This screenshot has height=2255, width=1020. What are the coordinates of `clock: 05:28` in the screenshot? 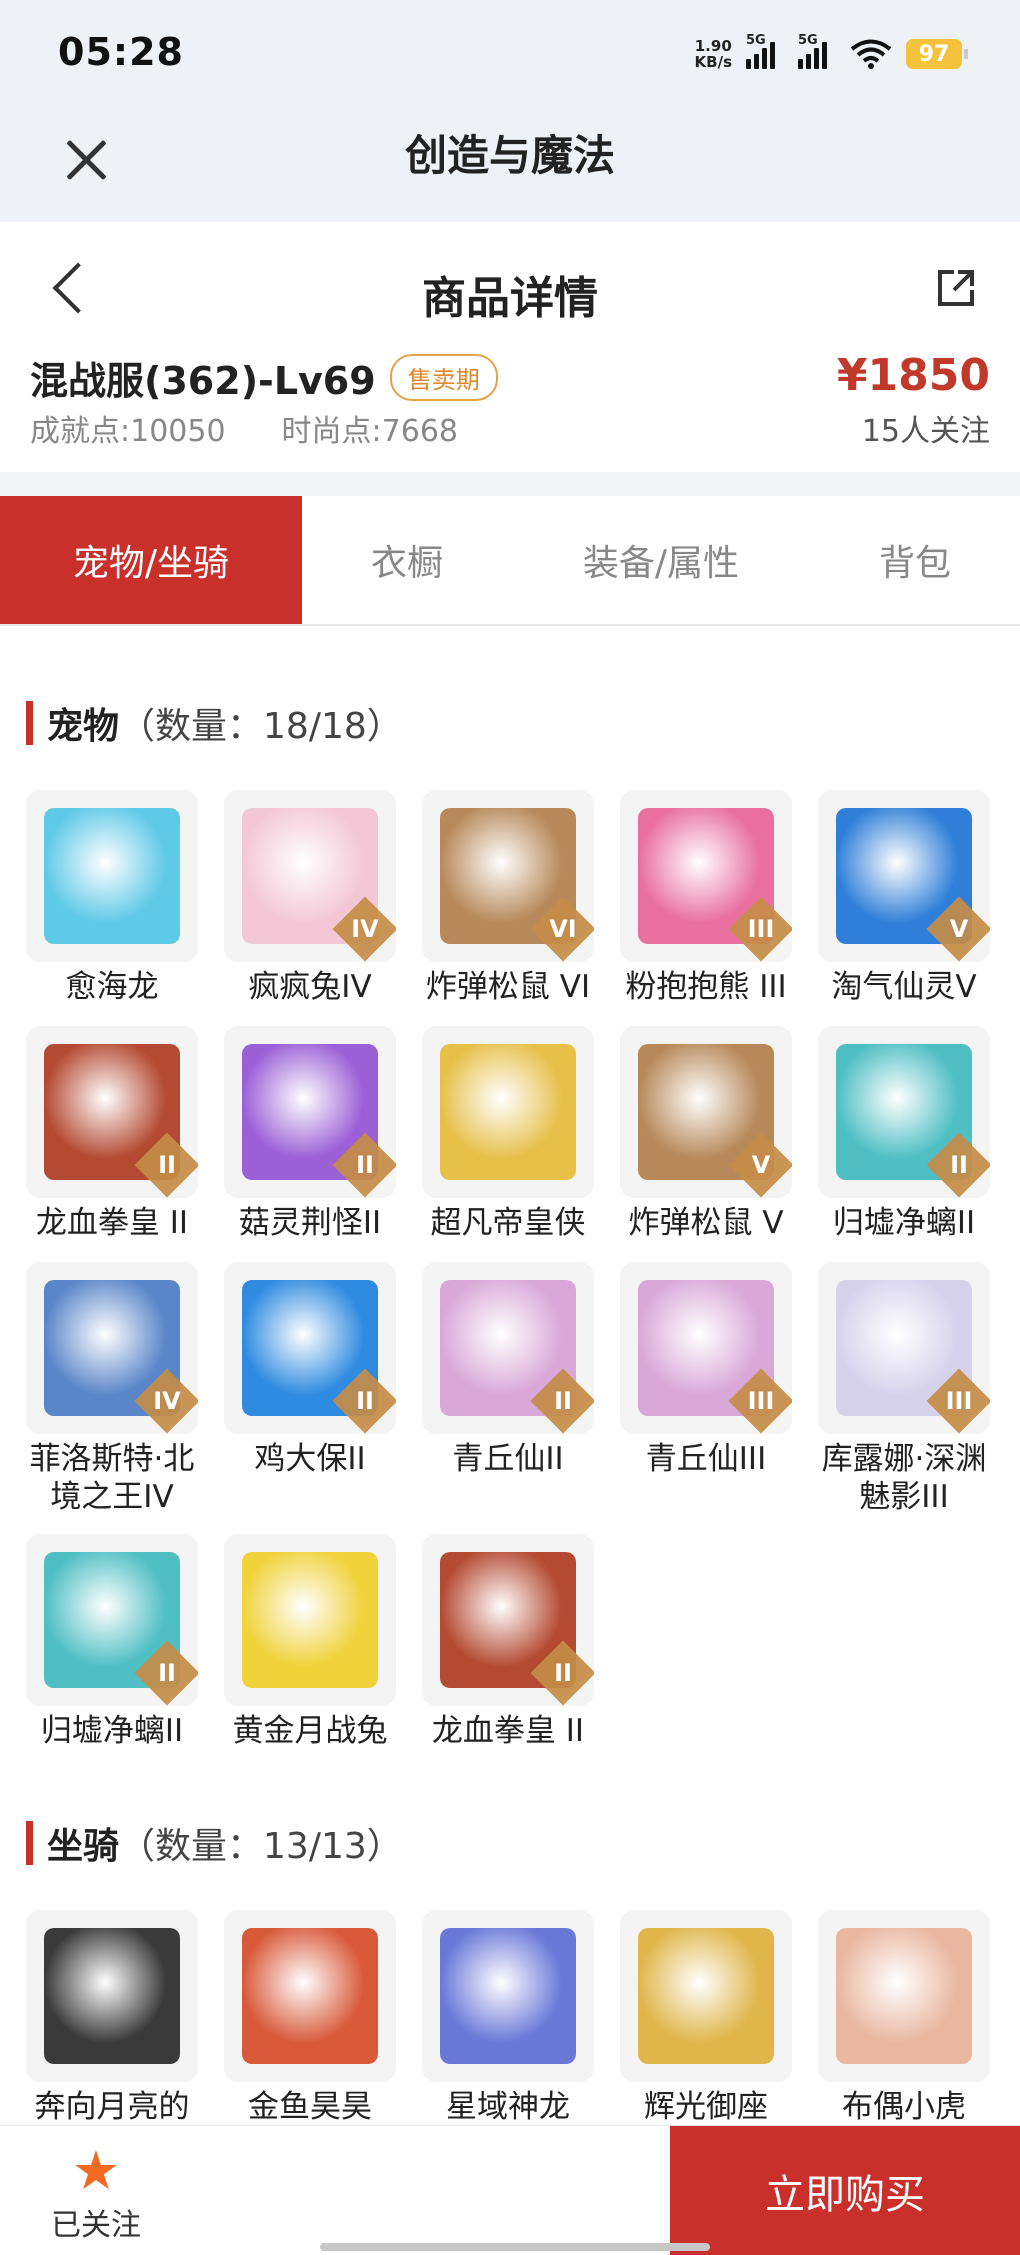 It's located at (121, 52).